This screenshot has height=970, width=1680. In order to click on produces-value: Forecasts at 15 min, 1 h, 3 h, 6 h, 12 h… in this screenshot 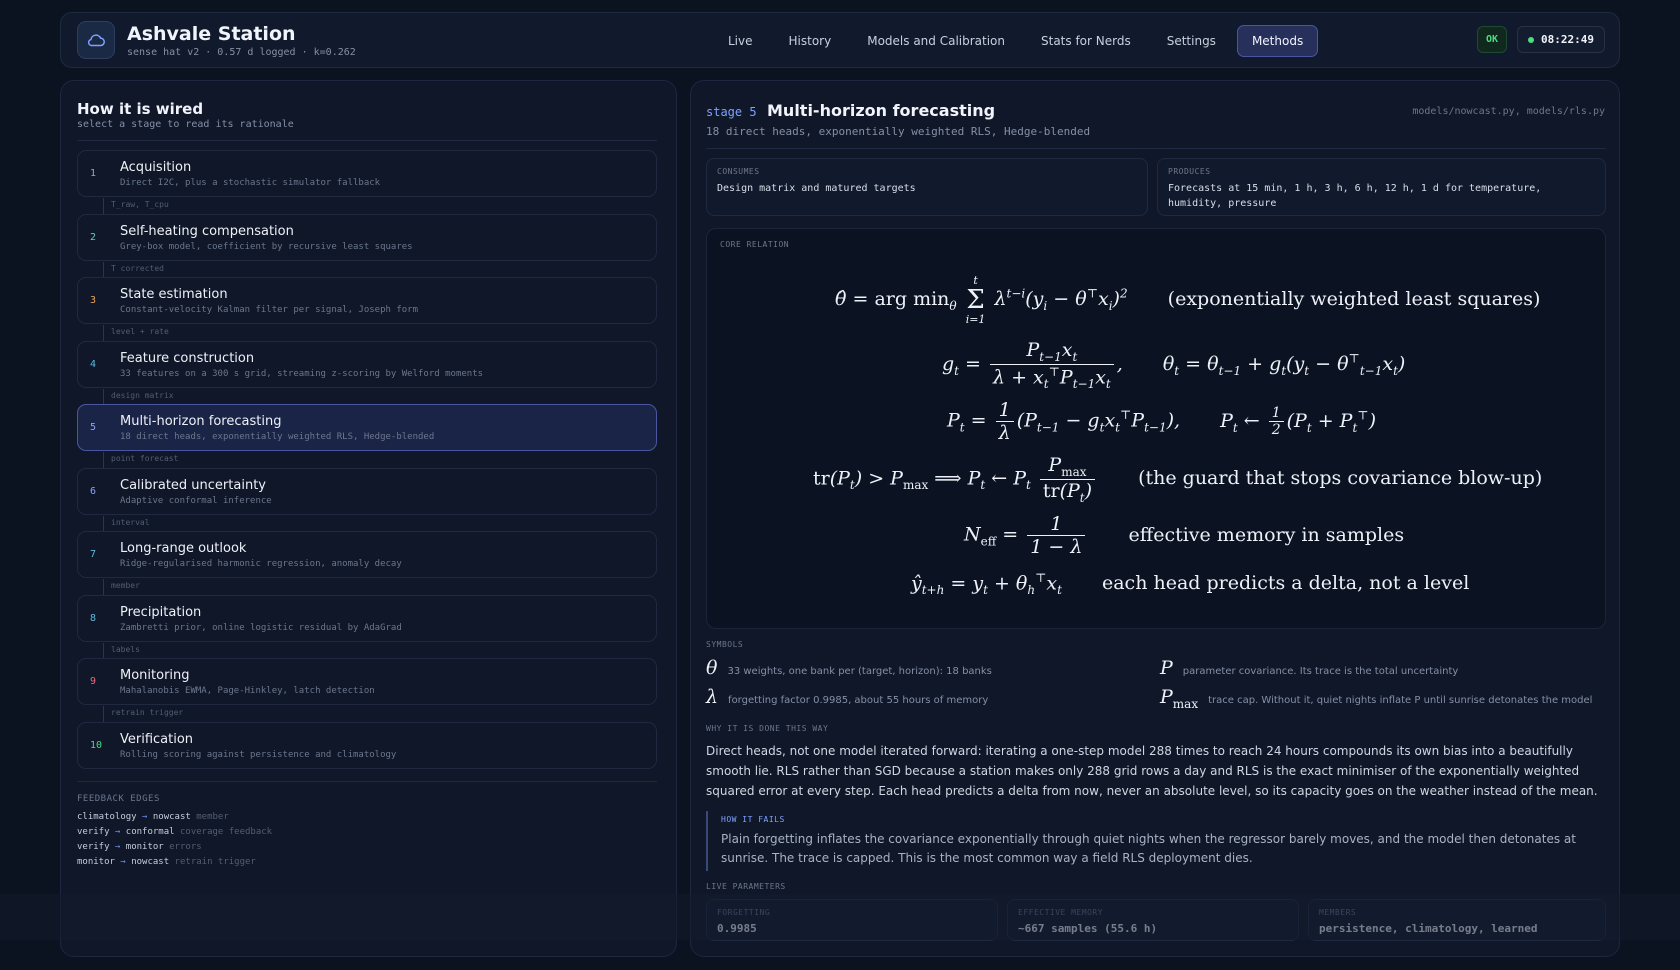, I will do `click(1355, 196)`.